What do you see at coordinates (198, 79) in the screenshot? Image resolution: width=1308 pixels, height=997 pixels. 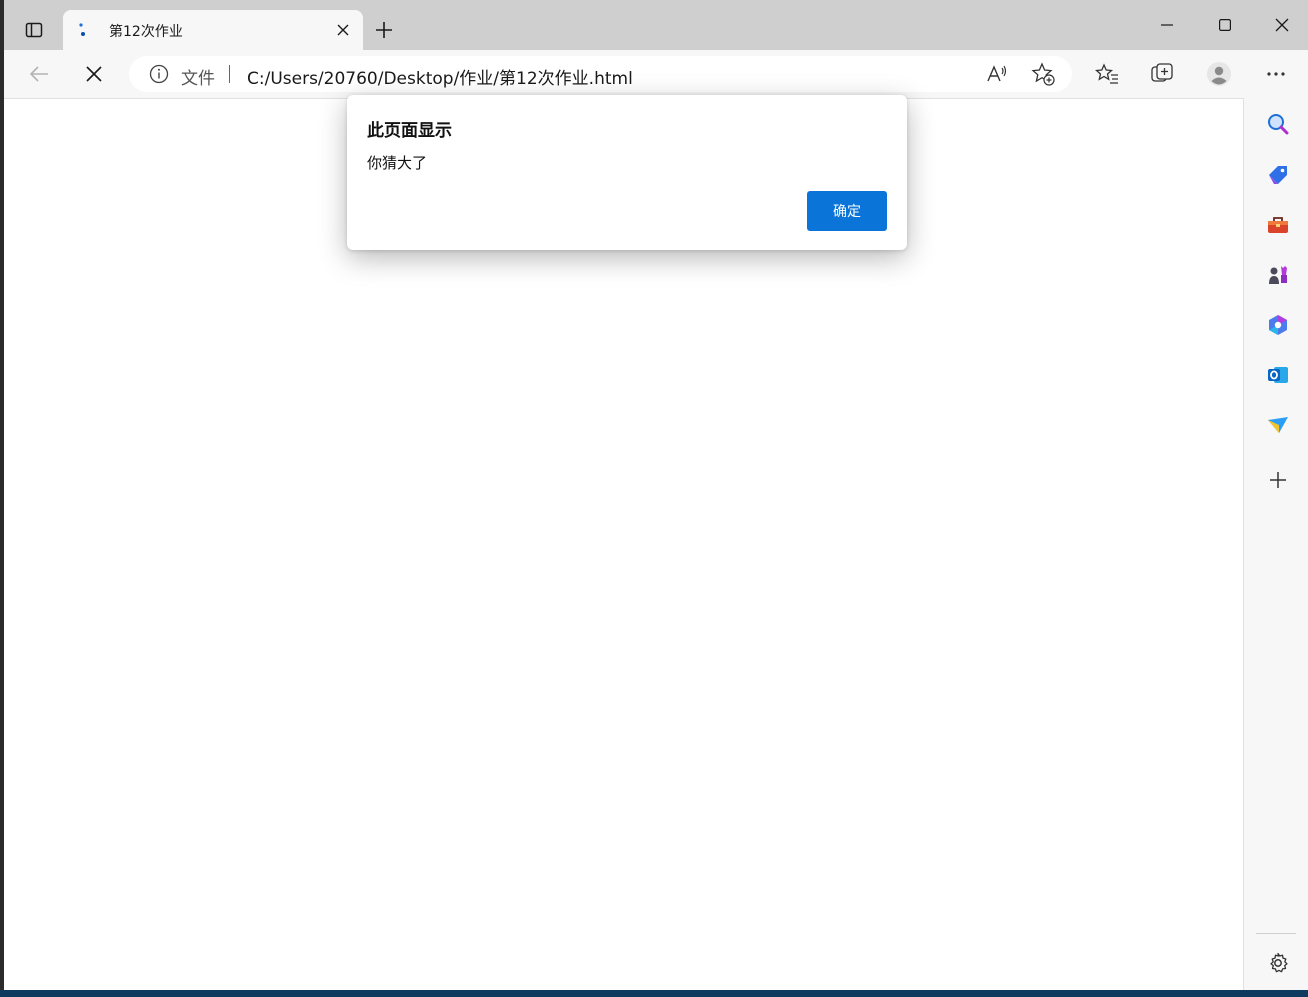 I see `site-label: 文件` at bounding box center [198, 79].